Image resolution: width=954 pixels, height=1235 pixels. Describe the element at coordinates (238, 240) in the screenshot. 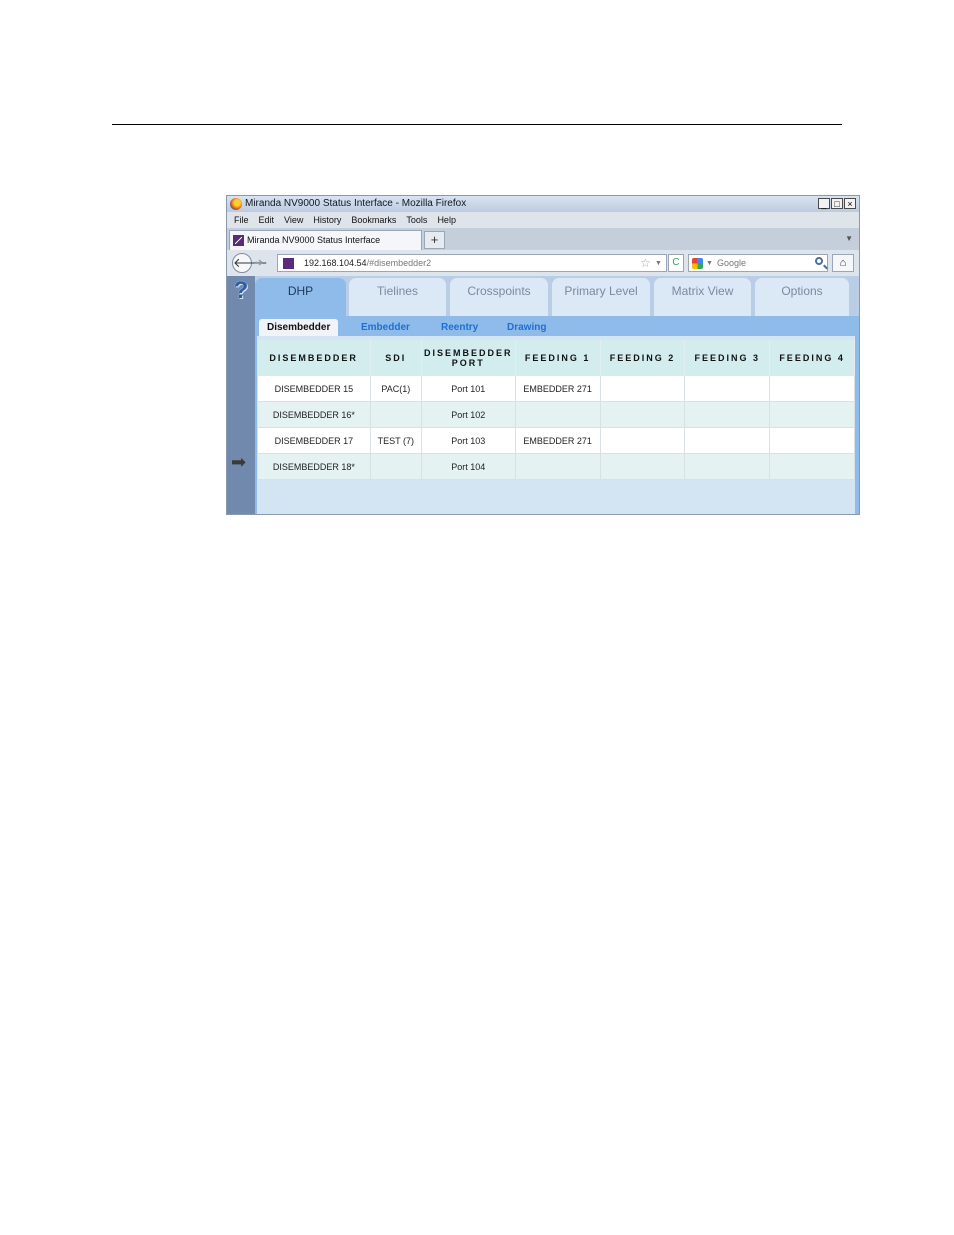

I see `miranda-favicon-icon` at that location.